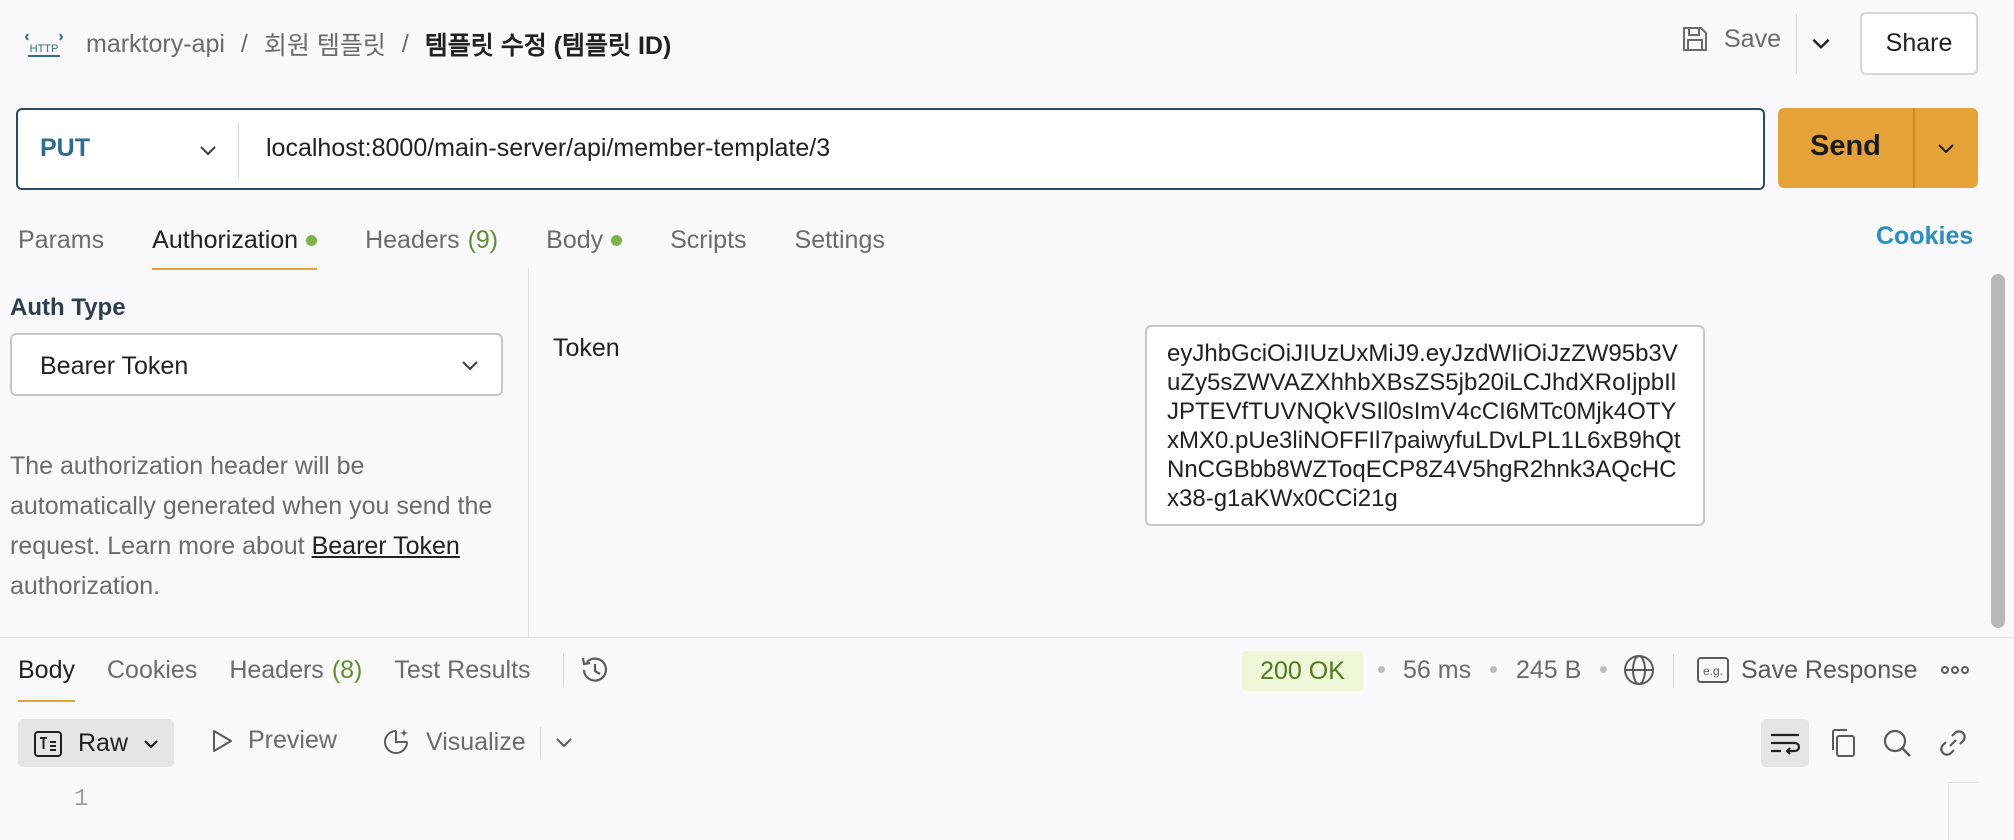  I want to click on share-button: Share, so click(1919, 43).